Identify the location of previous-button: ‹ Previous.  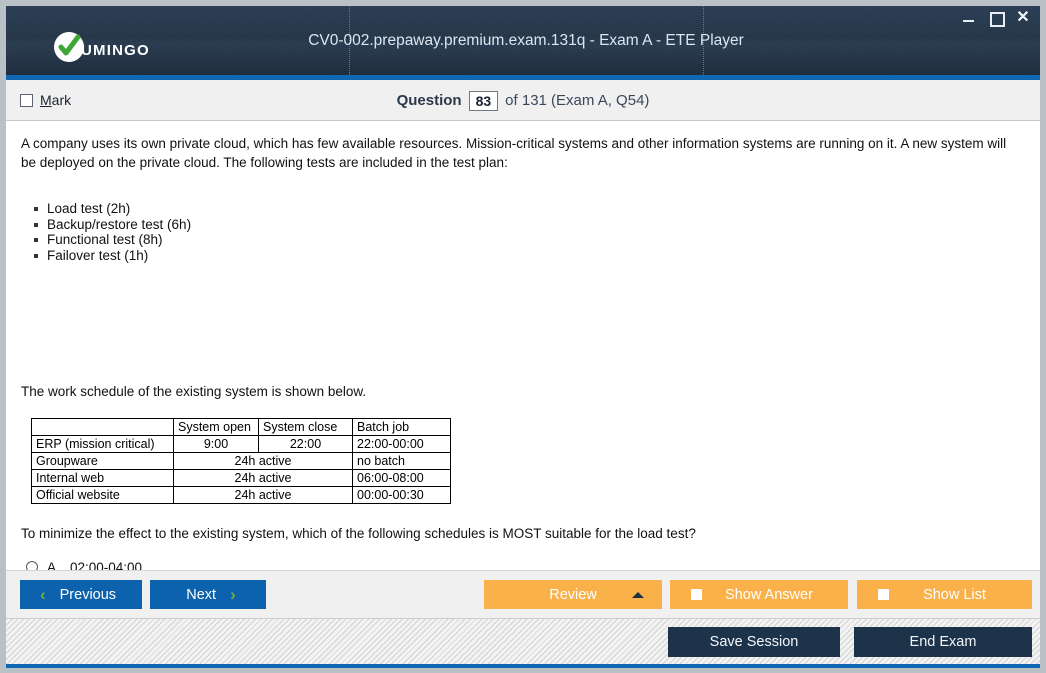
(81, 594).